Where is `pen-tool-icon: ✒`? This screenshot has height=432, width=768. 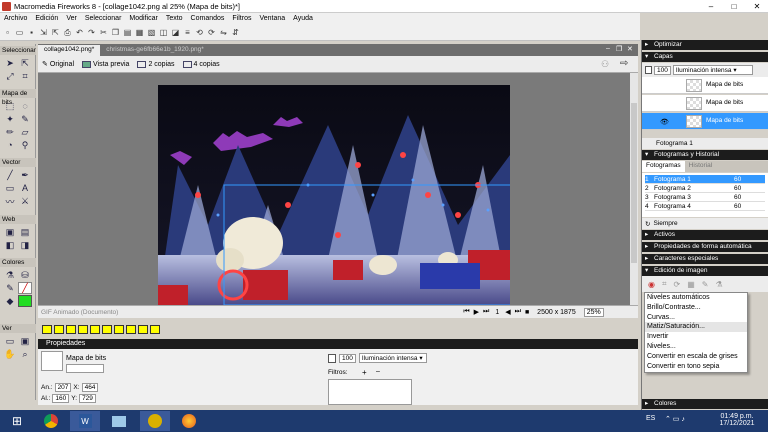 pen-tool-icon: ✒ is located at coordinates (25, 175).